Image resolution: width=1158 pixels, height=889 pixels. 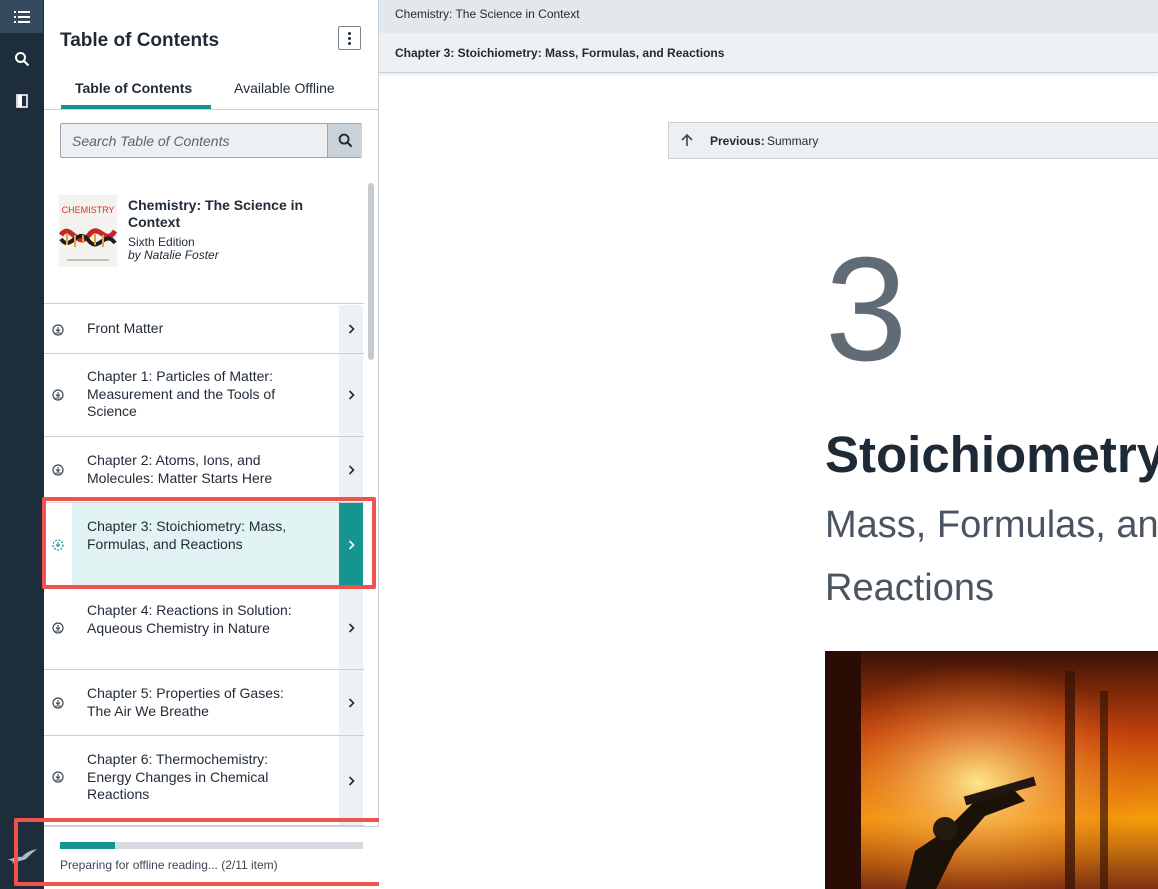 I want to click on tab-available-offline: Available Offline, so click(x=284, y=88).